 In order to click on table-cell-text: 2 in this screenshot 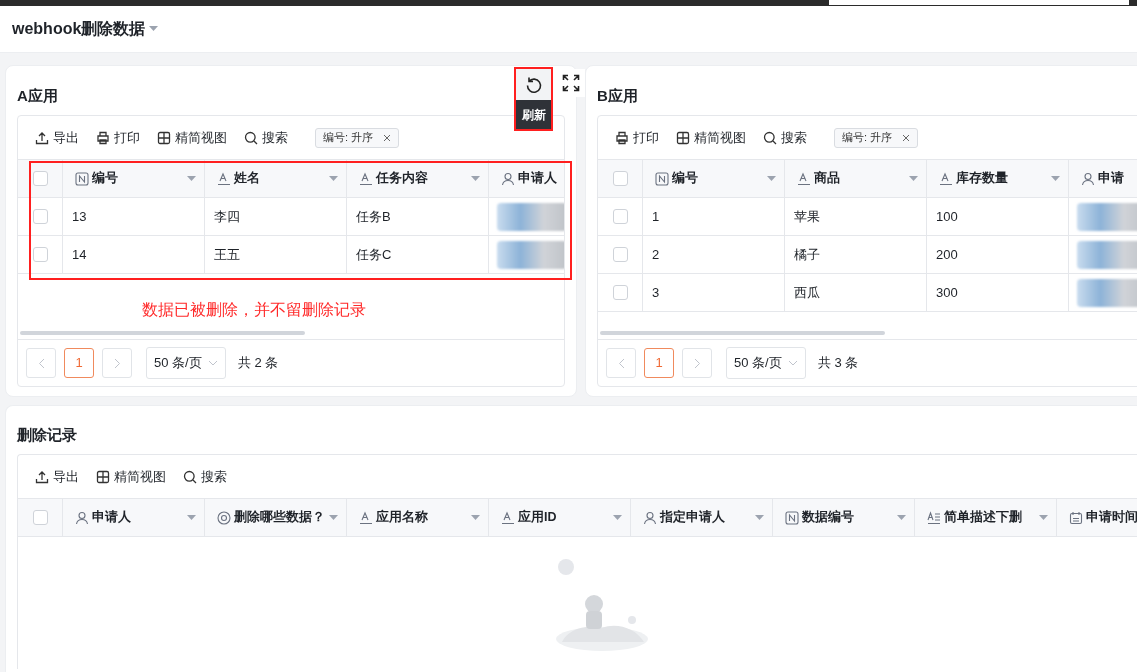, I will do `click(656, 254)`.